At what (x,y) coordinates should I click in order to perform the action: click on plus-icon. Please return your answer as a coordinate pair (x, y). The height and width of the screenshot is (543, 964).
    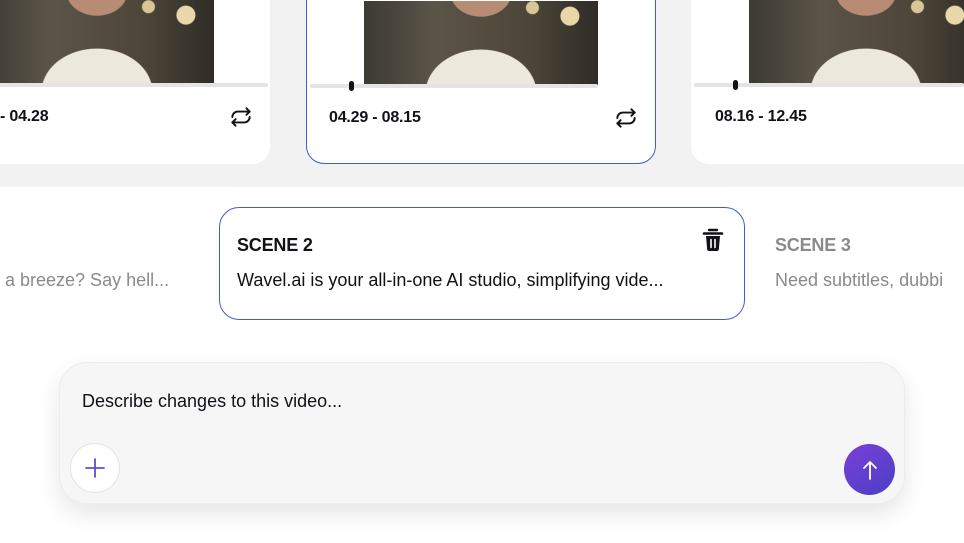
    Looking at the image, I should click on (95, 468).